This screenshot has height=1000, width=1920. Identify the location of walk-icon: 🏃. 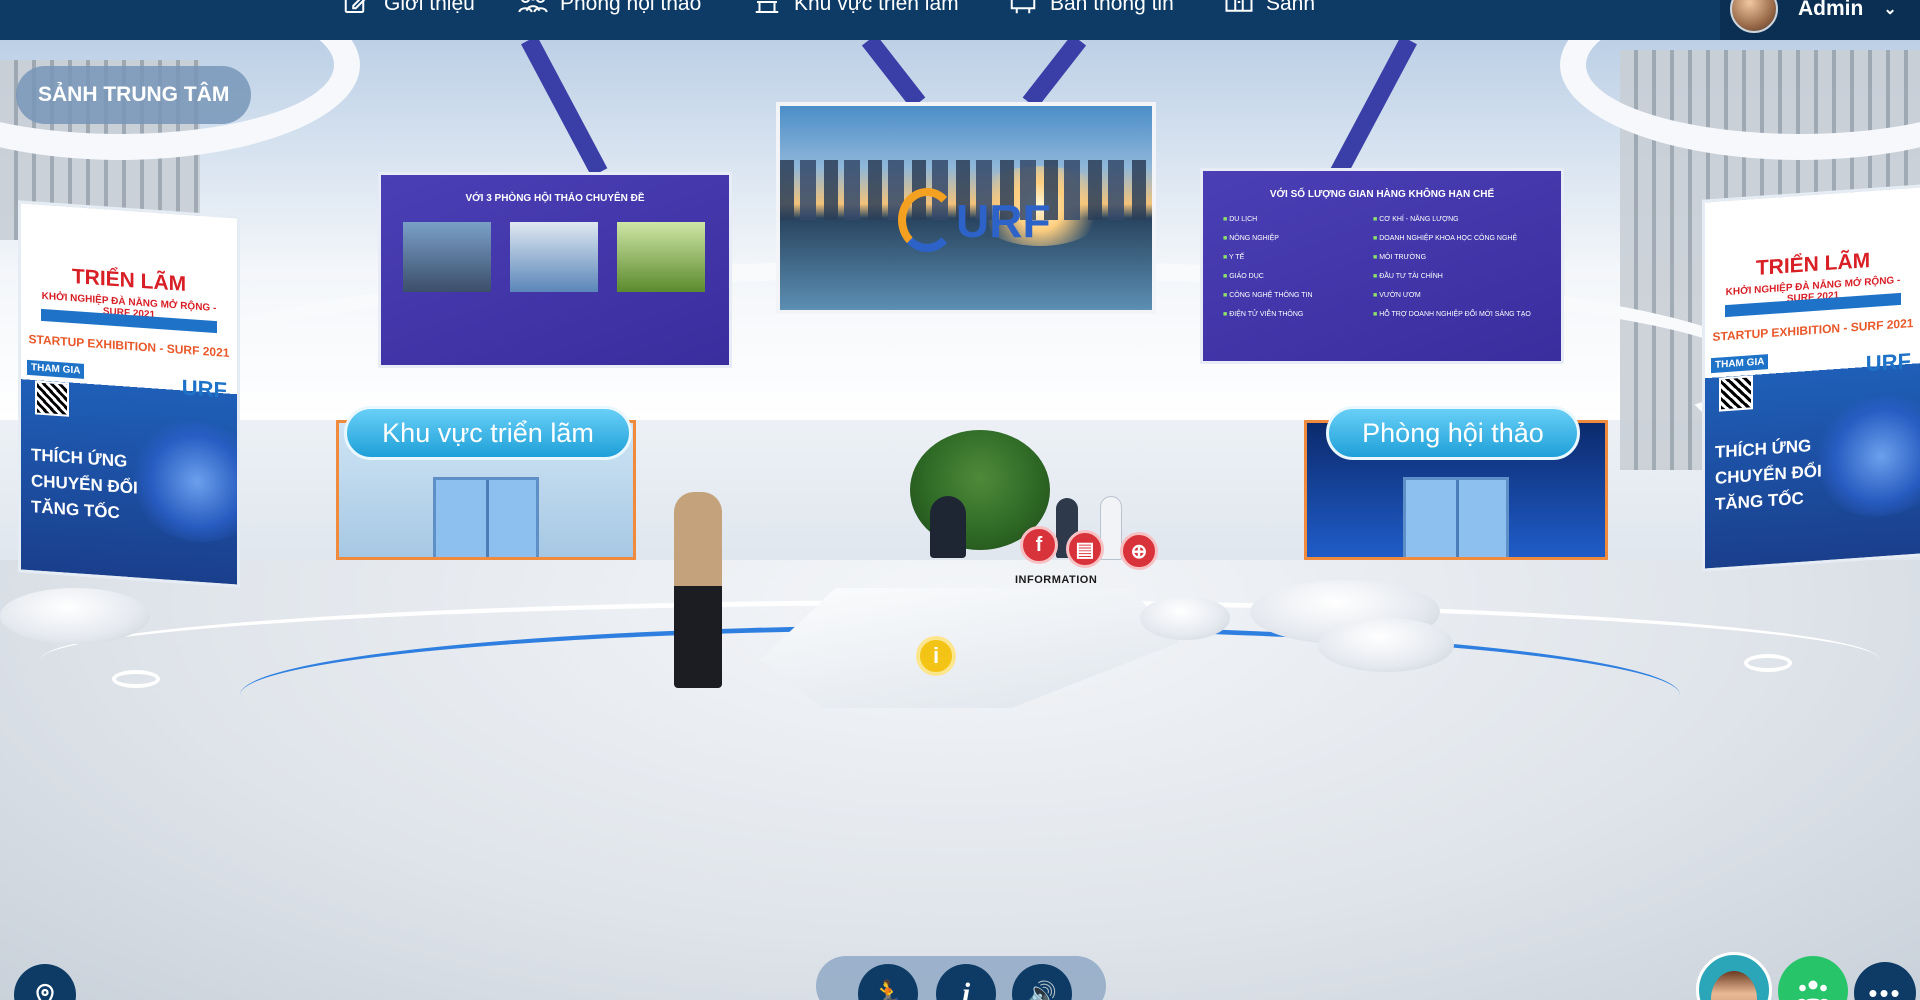
(888, 989).